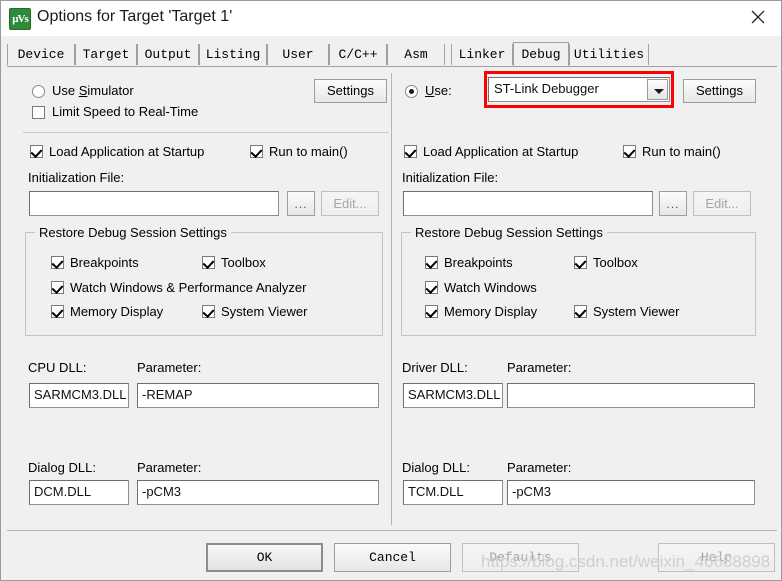  I want to click on right-system-viewer-checkbox, so click(580, 311).